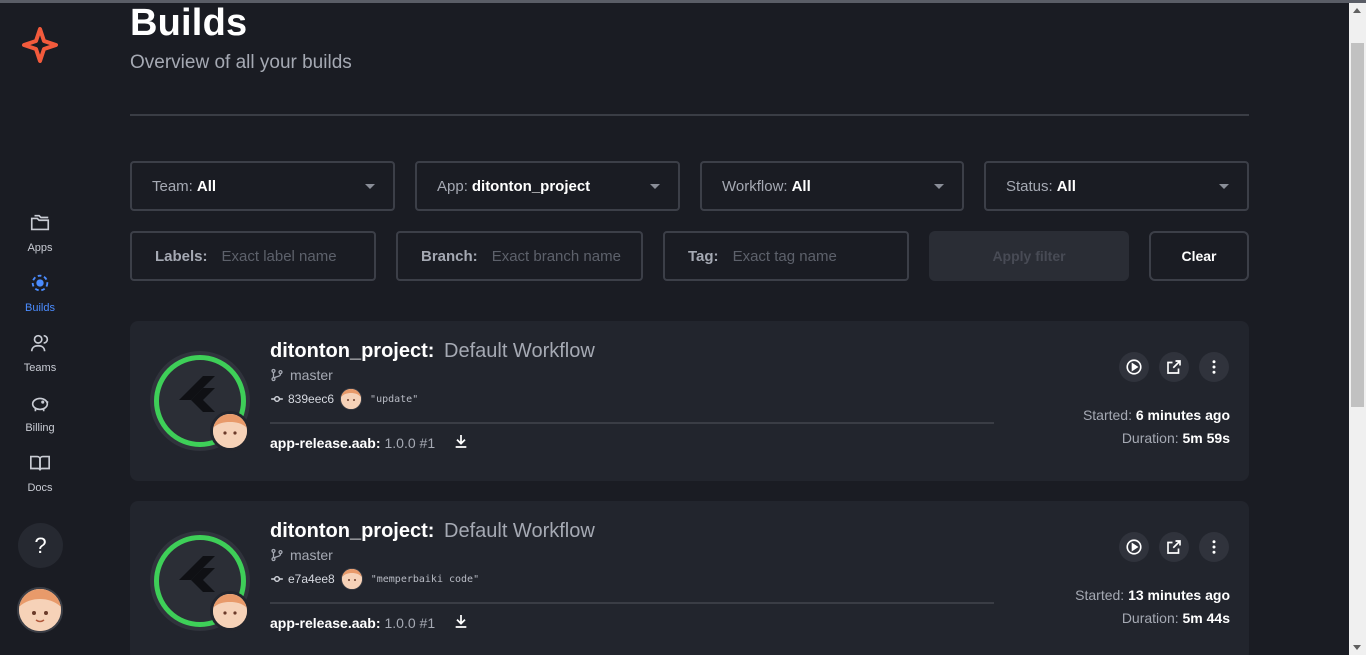 Image resolution: width=1366 pixels, height=655 pixels. I want to click on page-scrollbar, so click(1357, 329).